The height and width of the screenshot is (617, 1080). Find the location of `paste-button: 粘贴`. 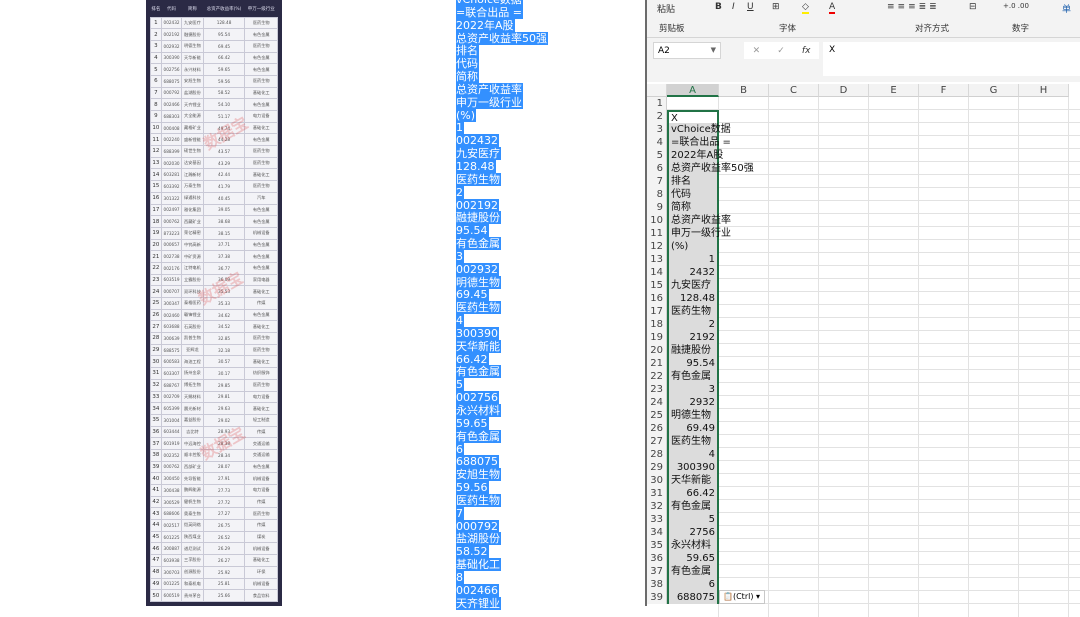

paste-button: 粘贴 is located at coordinates (666, 8).